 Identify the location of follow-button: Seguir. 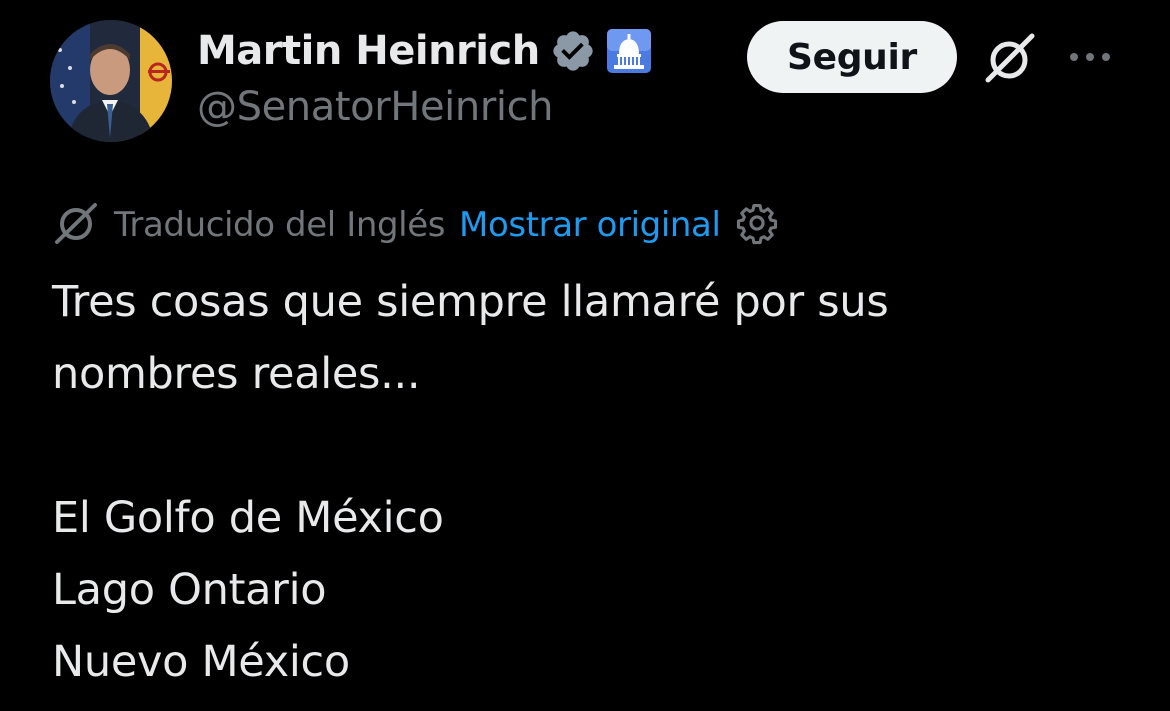
(852, 57).